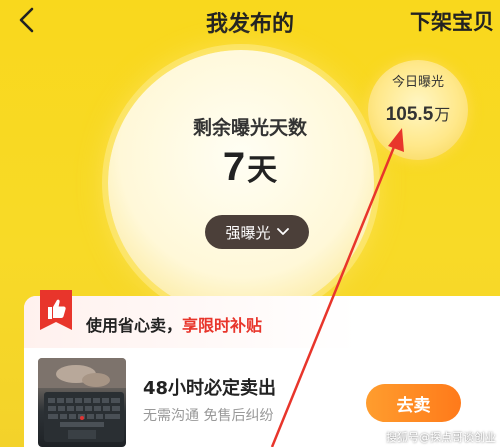 The width and height of the screenshot is (500, 447). What do you see at coordinates (452, 21) in the screenshot?
I see `delist-item-button: 下架宝贝` at bounding box center [452, 21].